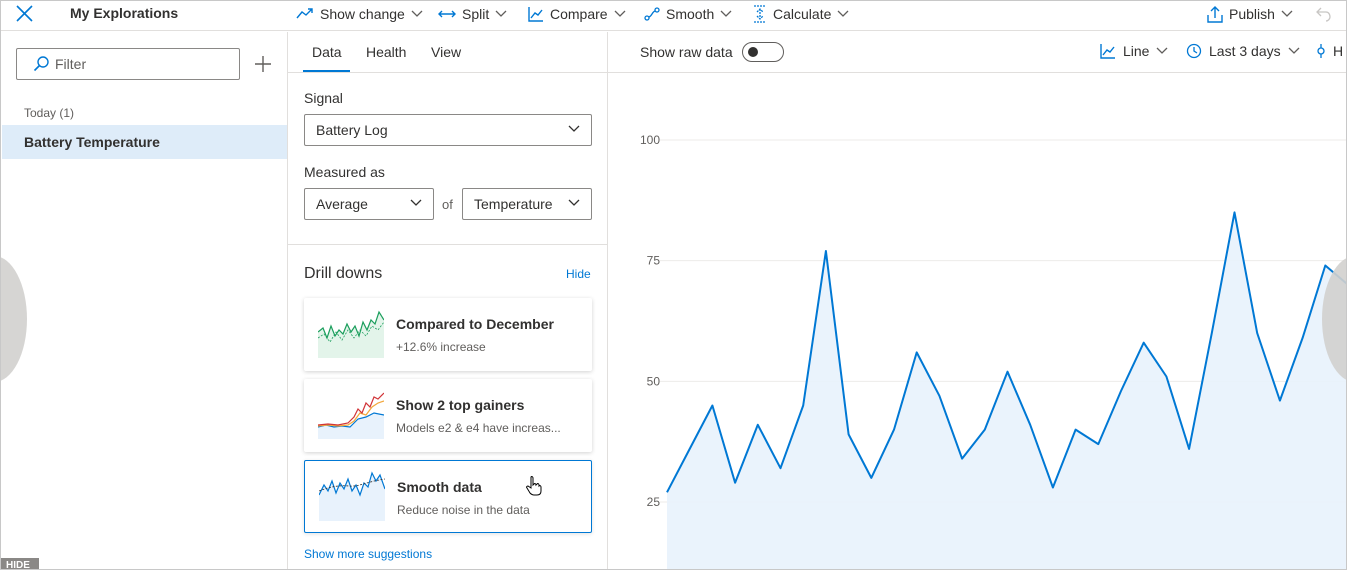 This screenshot has height=570, width=1347. Describe the element at coordinates (1324, 14) in the screenshot. I see `undo-button` at that location.